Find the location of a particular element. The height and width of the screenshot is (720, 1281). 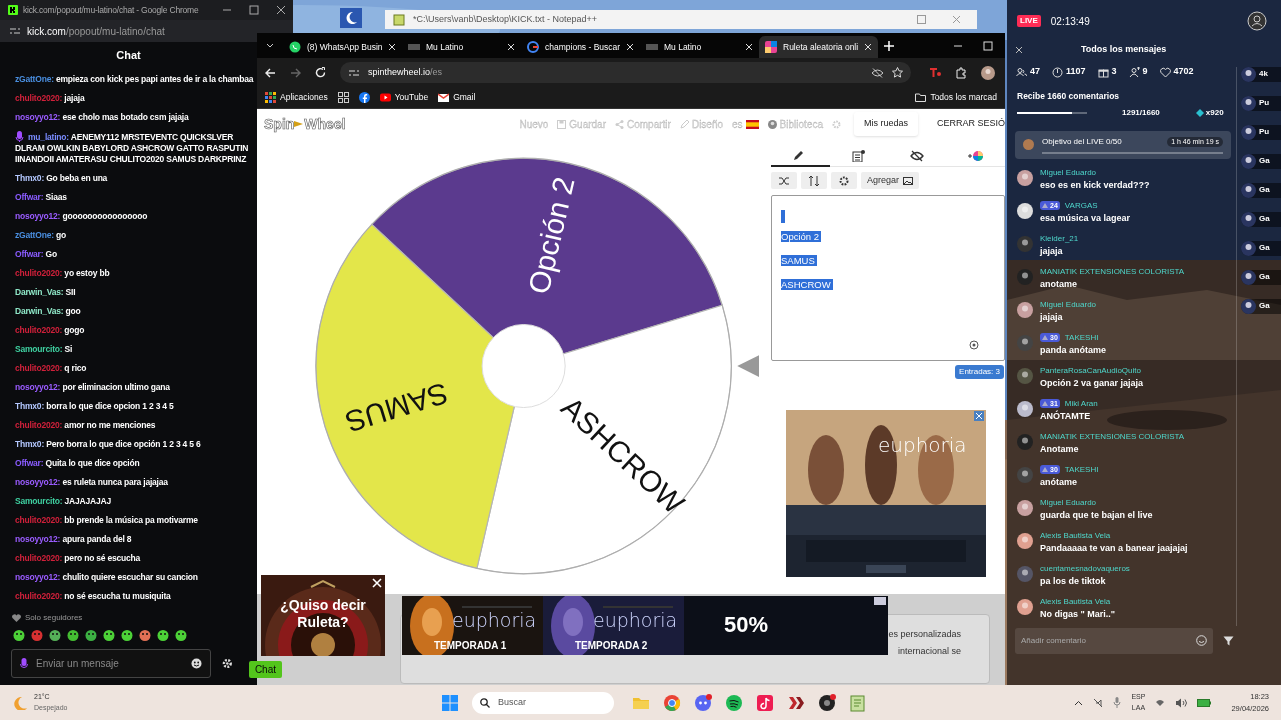

emoji-icon is located at coordinates (197, 663).